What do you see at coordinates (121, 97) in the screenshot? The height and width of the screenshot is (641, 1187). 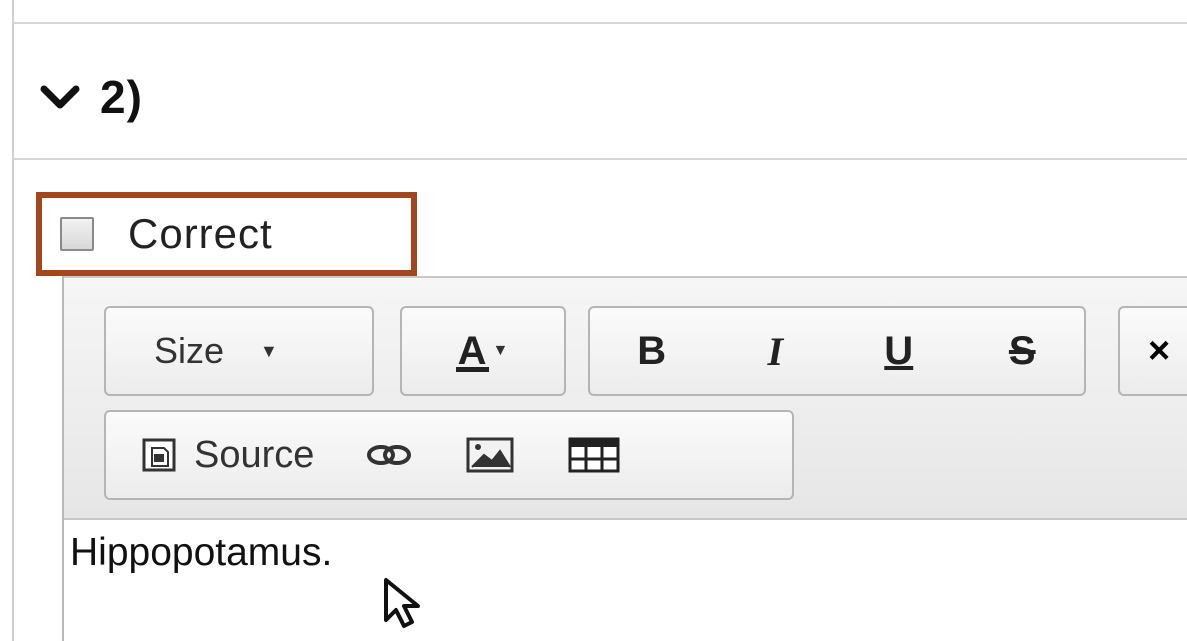 I see `question-number: 2)` at bounding box center [121, 97].